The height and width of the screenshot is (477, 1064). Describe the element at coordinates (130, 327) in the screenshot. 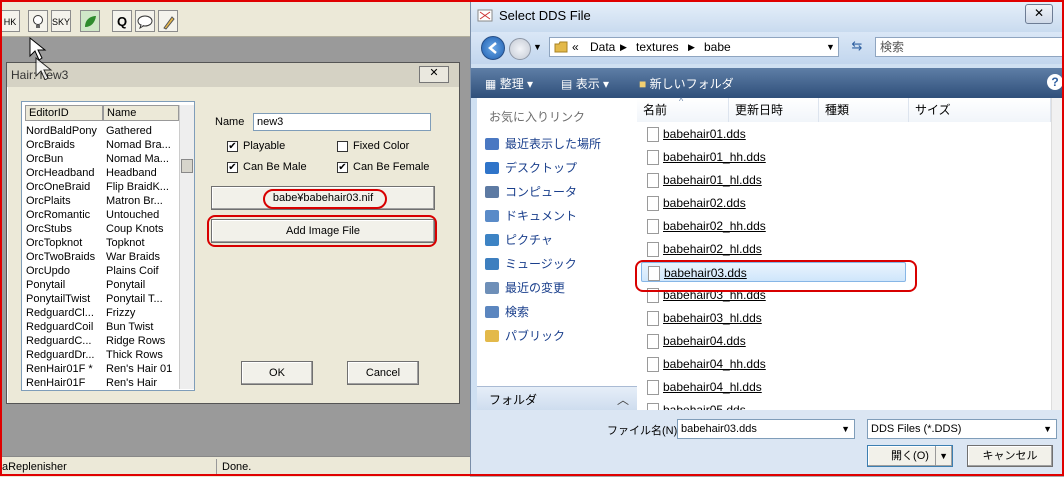

I see `list-item-name: Bun Twist` at that location.